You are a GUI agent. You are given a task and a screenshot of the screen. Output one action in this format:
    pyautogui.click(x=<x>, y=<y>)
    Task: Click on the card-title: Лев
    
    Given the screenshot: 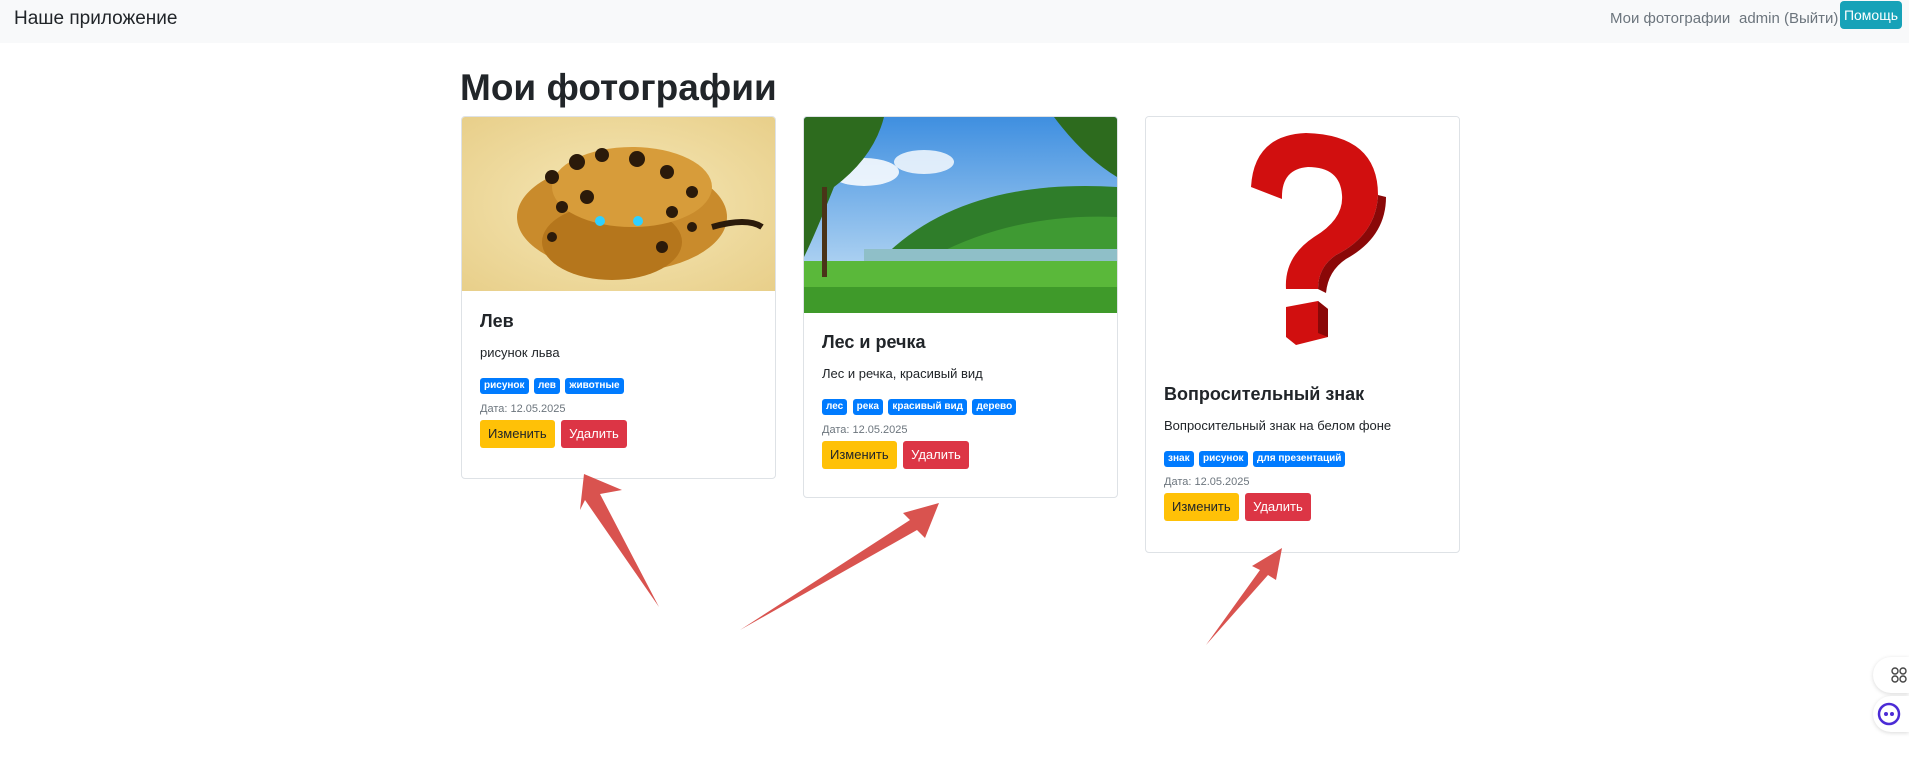 What is the action you would take?
    pyautogui.click(x=497, y=321)
    